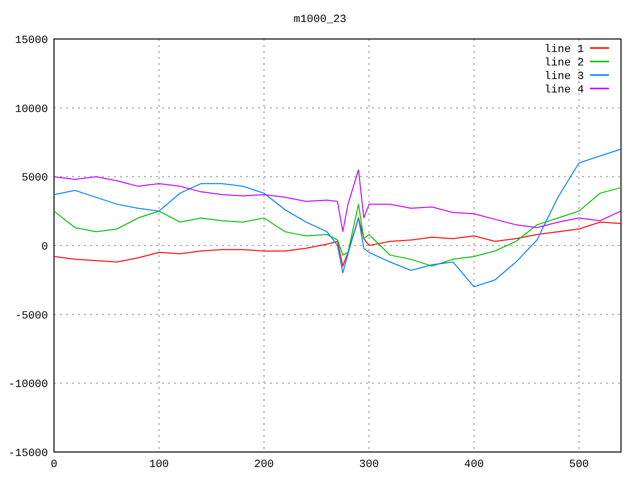 The image size is (640, 480). I want to click on y-tick-label: -10000, so click(28, 385).